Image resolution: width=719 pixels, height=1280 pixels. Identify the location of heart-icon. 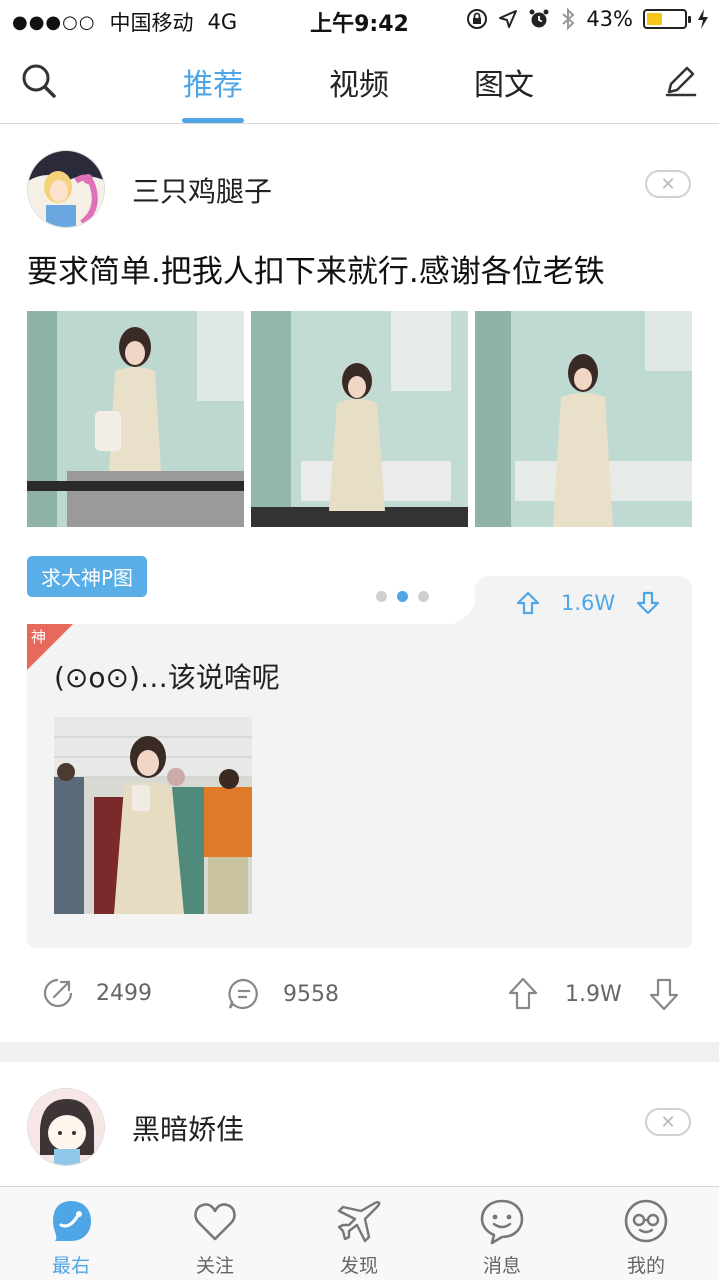
(215, 1222).